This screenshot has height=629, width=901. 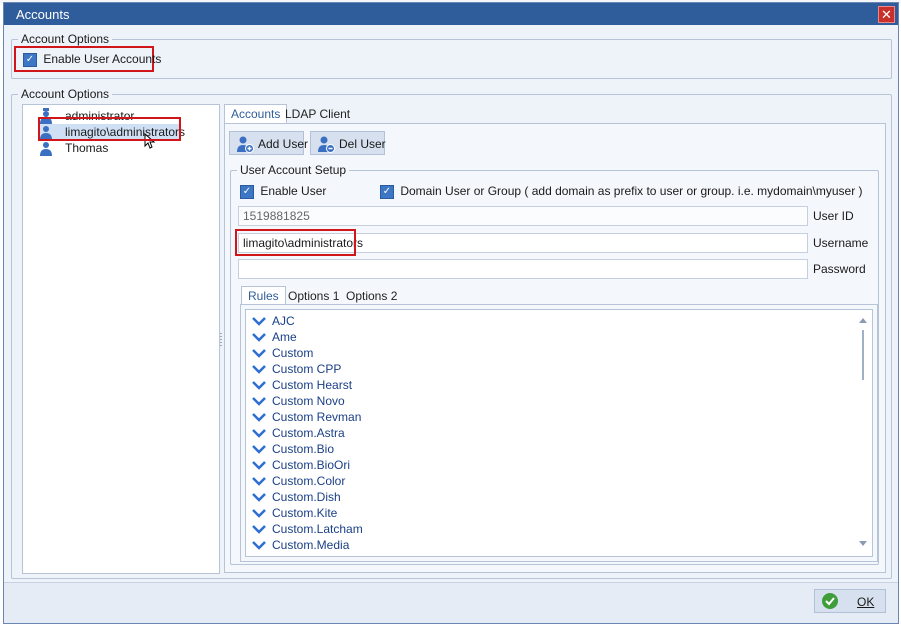 I want to click on close-button: ✕, so click(x=886, y=14).